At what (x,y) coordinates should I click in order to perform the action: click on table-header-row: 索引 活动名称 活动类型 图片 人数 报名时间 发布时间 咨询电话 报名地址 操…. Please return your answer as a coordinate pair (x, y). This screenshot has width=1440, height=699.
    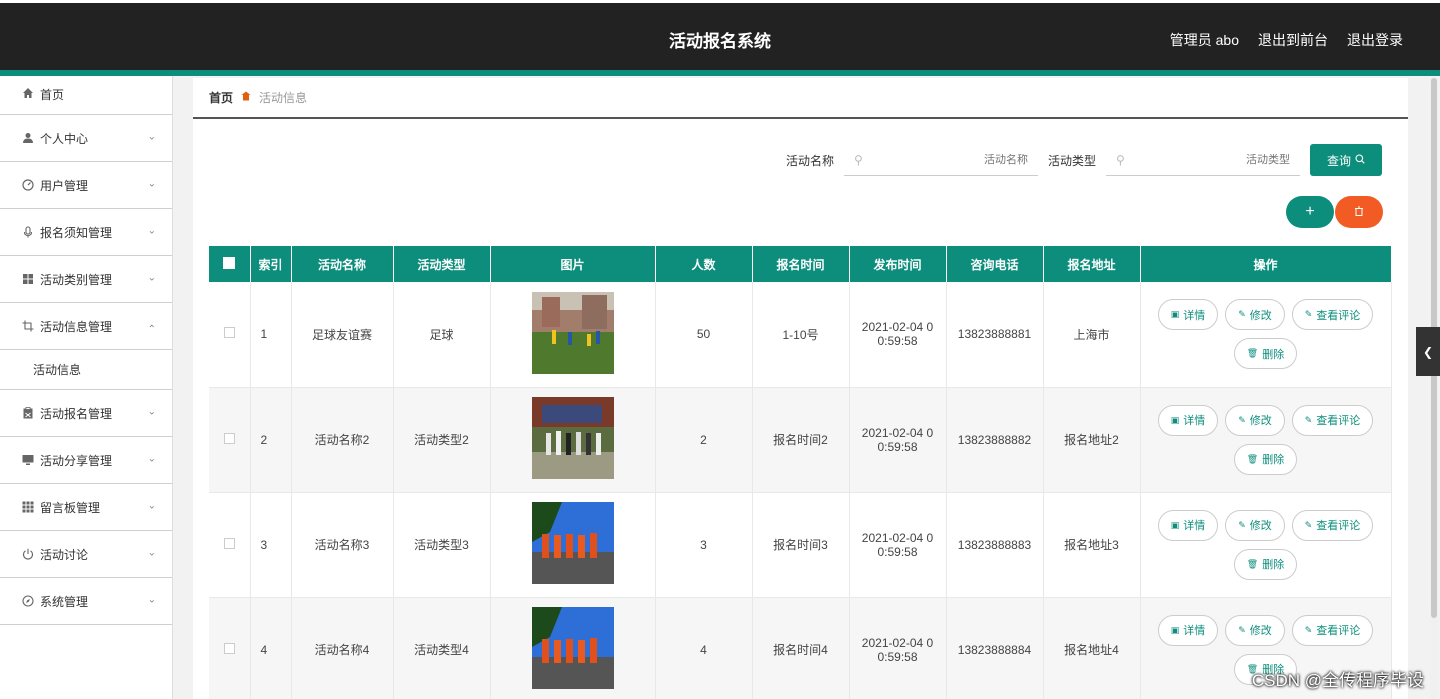
    Looking at the image, I should click on (800, 264).